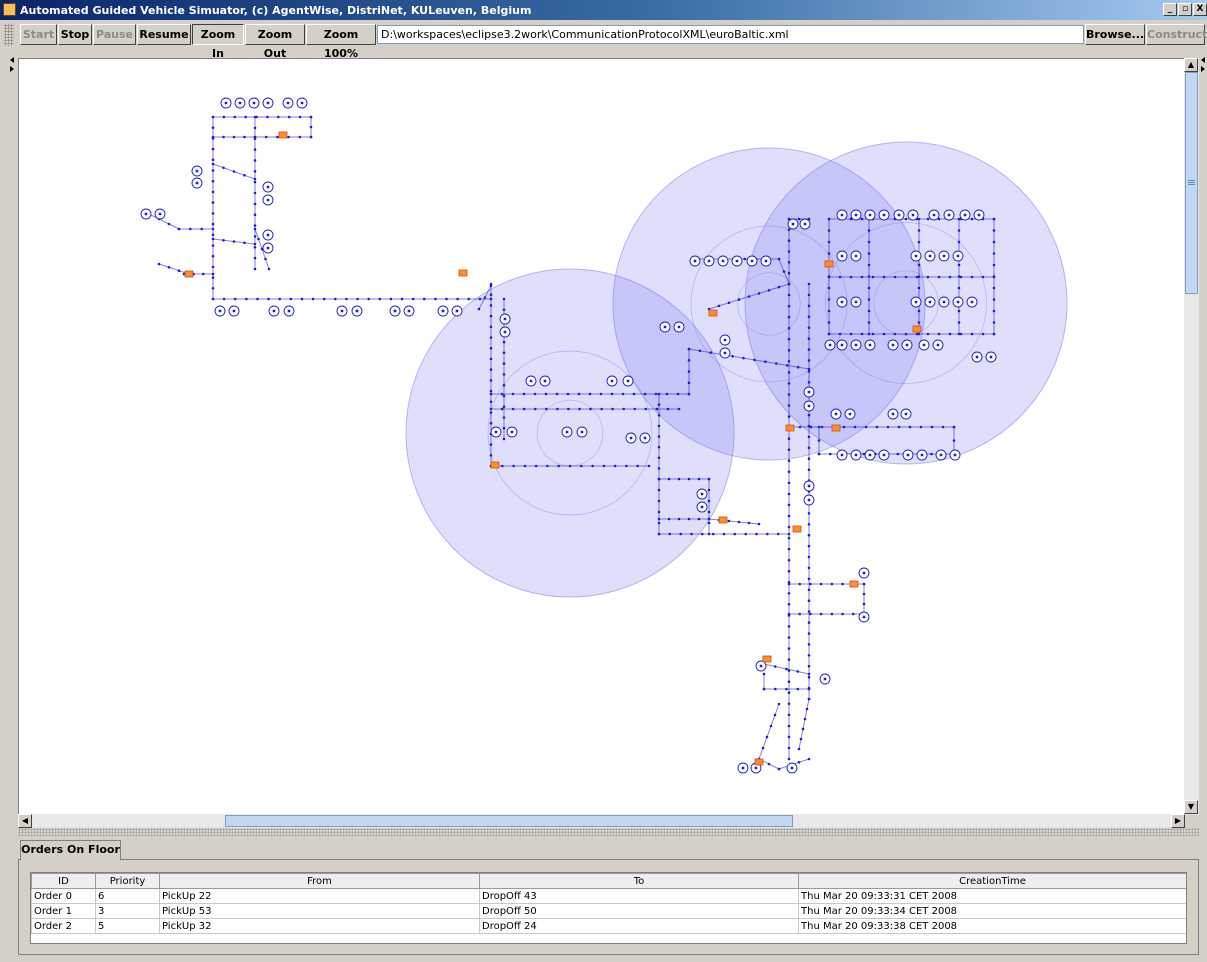 The width and height of the screenshot is (1207, 962). Describe the element at coordinates (992, 911) in the screenshot. I see `order-time-cell: Thu Mar 20 09:33:34 CET 2008` at that location.